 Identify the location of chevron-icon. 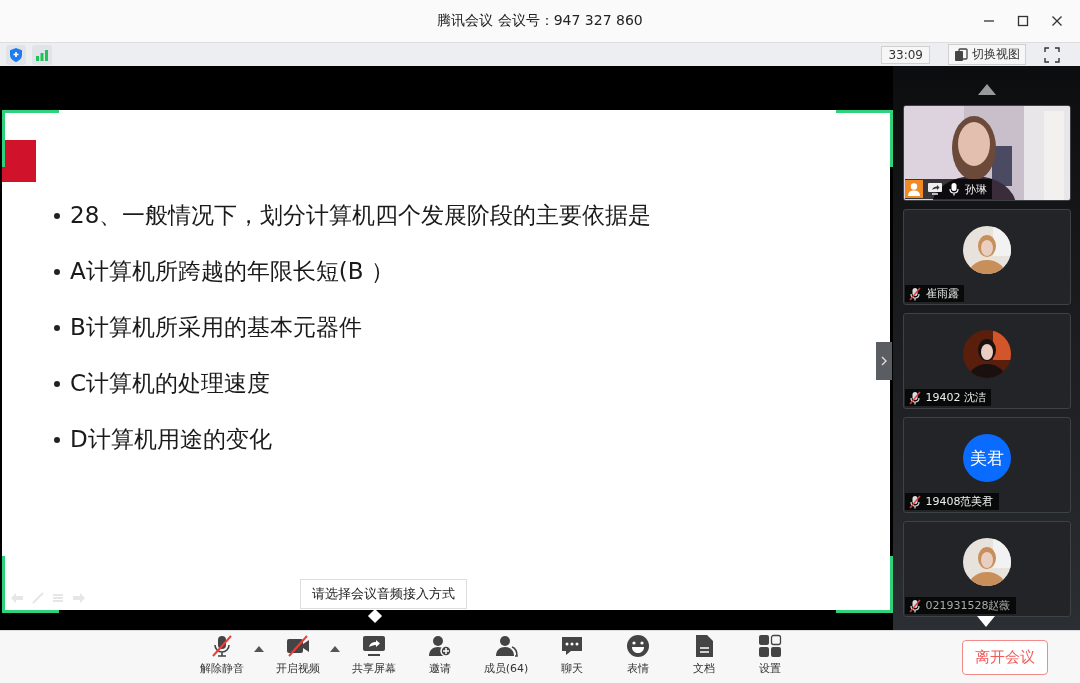
(884, 361).